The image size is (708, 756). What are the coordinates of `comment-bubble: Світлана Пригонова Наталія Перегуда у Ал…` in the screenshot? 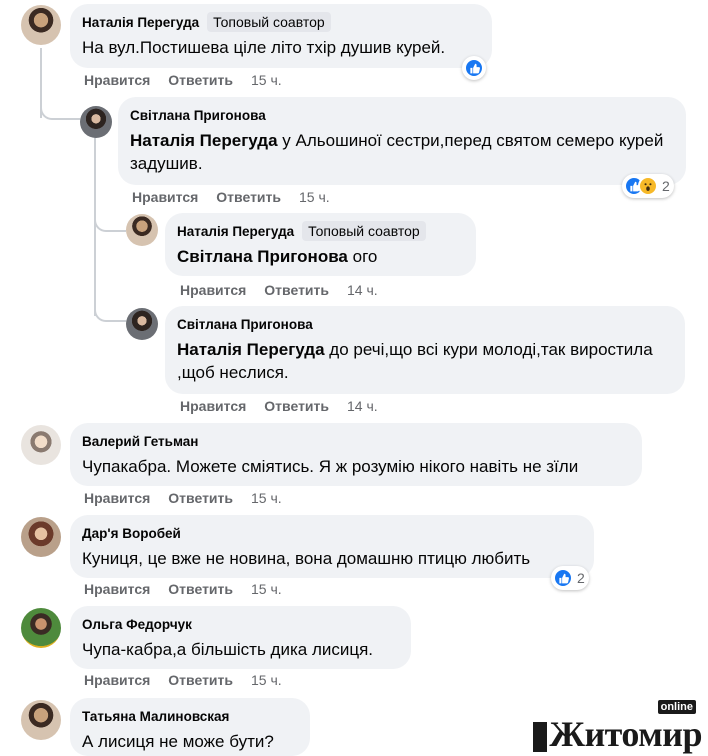 It's located at (402, 141).